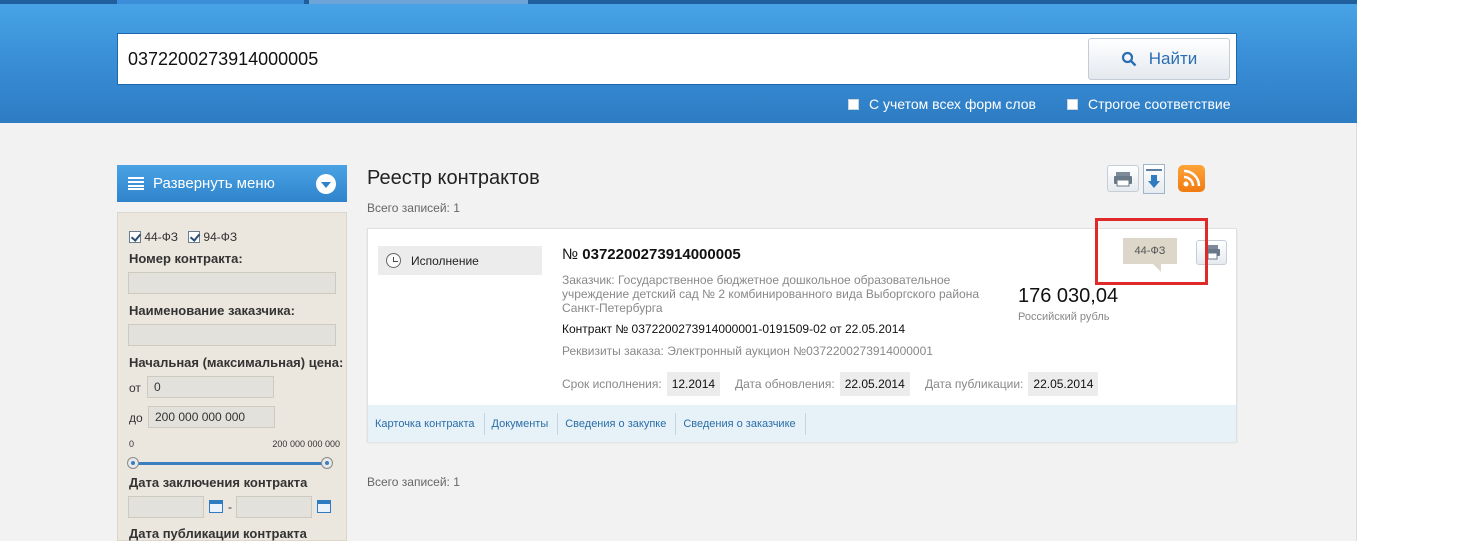  What do you see at coordinates (612, 384) in the screenshot?
I see `execution-term-label: Срок исполнения:` at bounding box center [612, 384].